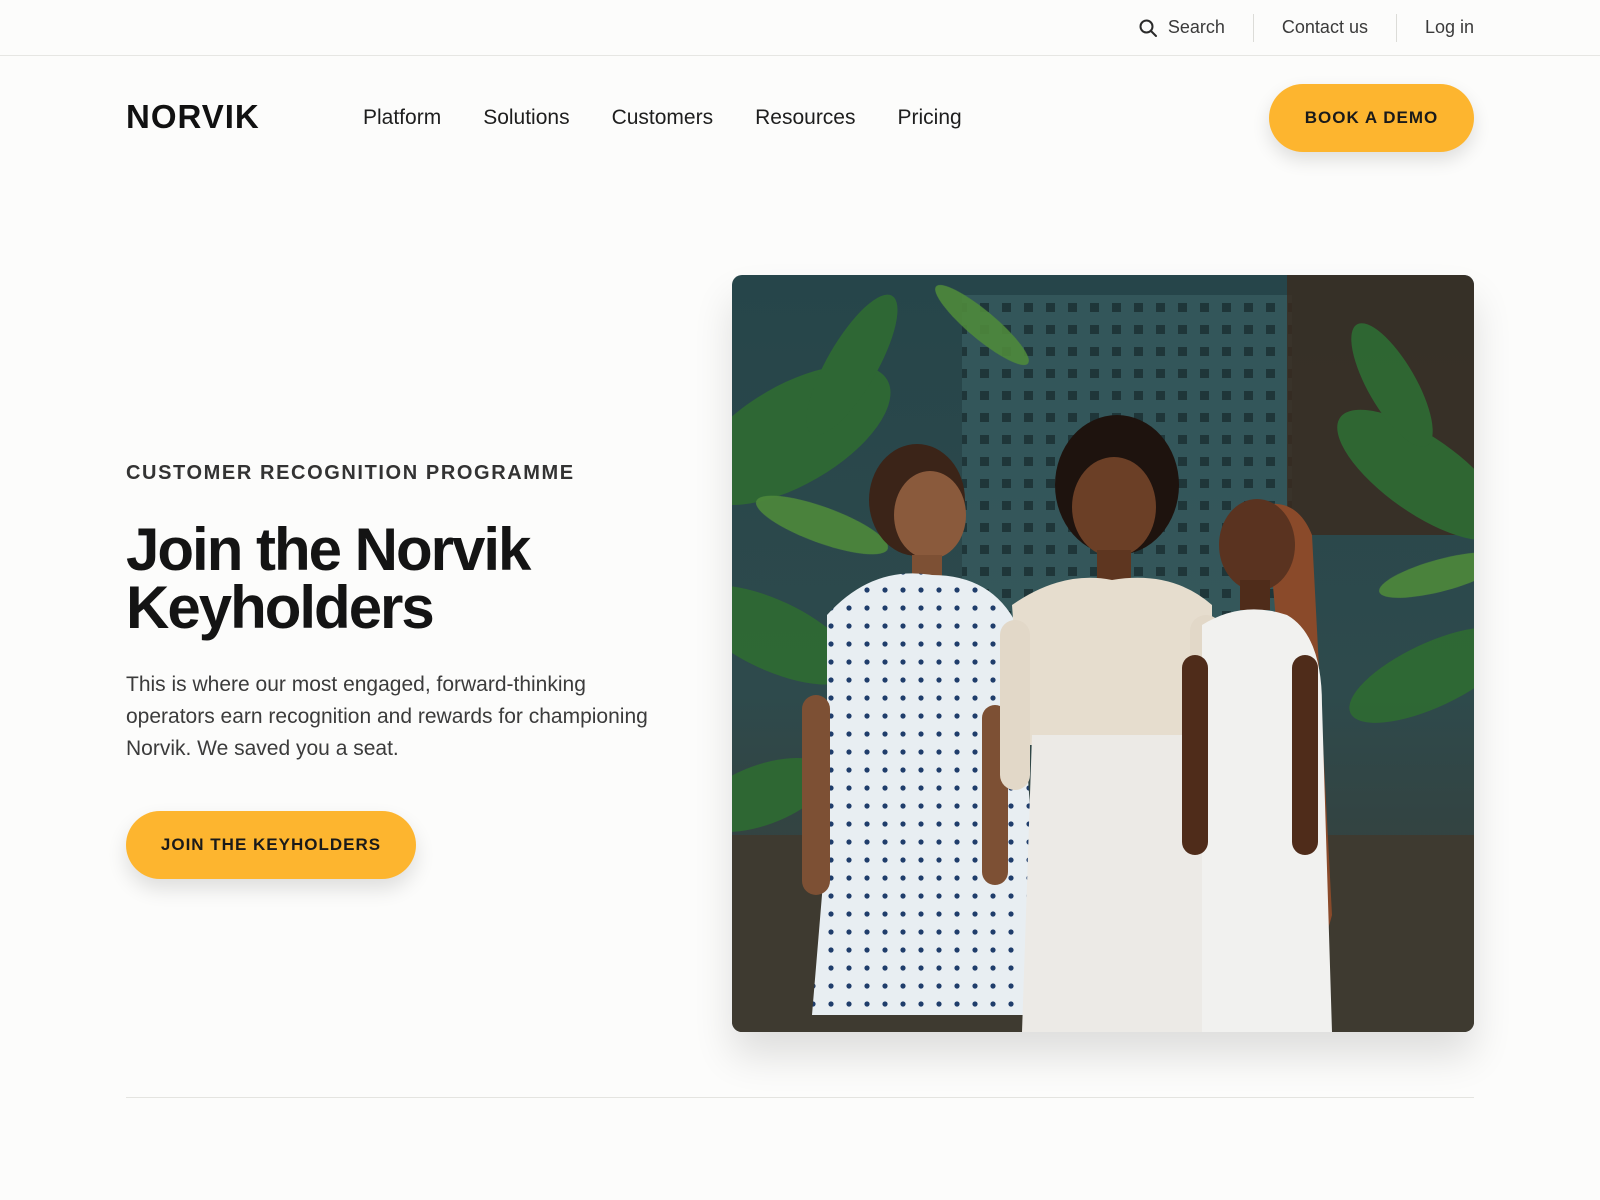 The height and width of the screenshot is (1200, 1600). Describe the element at coordinates (1148, 28) in the screenshot. I see `search-icon` at that location.